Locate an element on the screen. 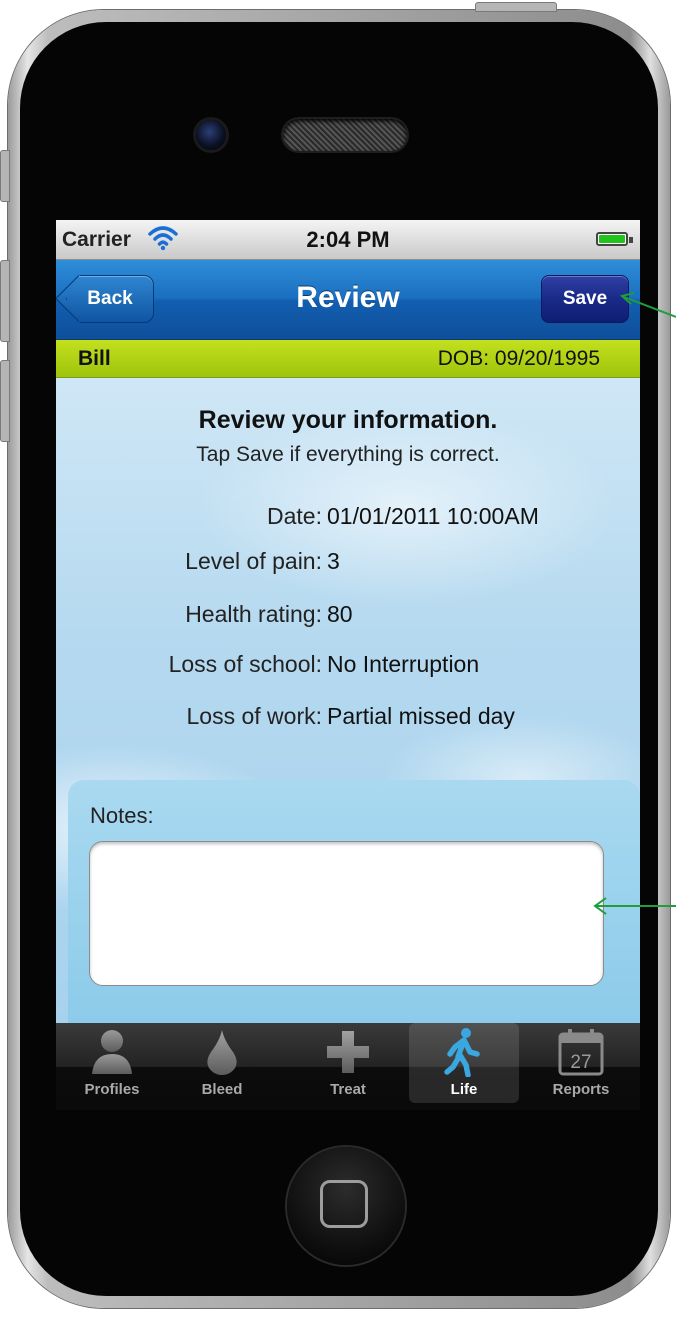  field-row-loss-of-work: Loss of work: Partial missed day is located at coordinates (348, 718).